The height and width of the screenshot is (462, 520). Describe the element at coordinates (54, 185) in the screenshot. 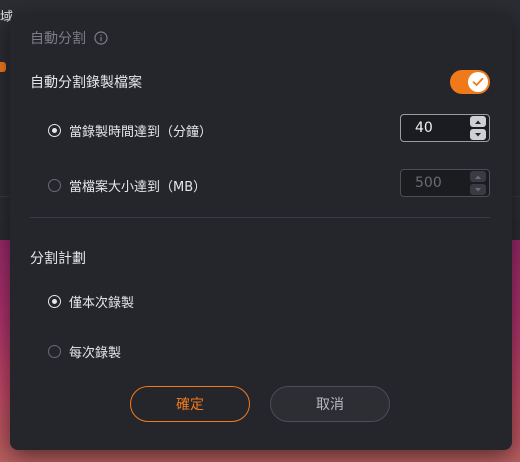

I see `option-size-radio` at that location.